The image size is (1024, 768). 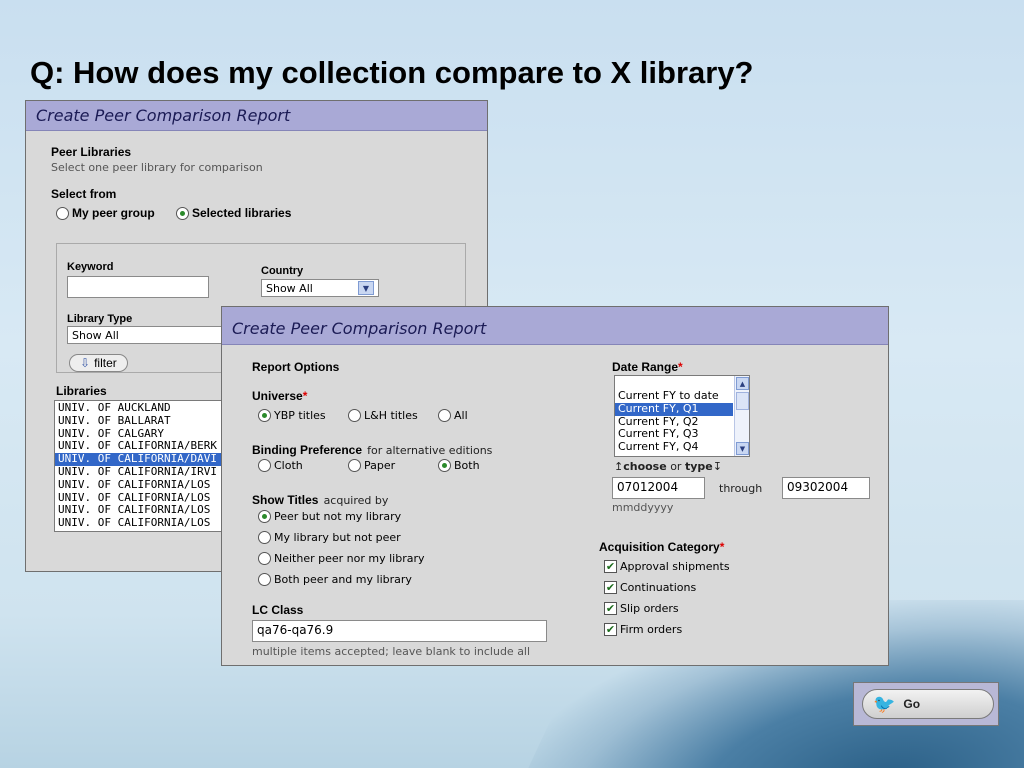 I want to click on choose-or-type: ↥choose or type↧, so click(x=668, y=466).